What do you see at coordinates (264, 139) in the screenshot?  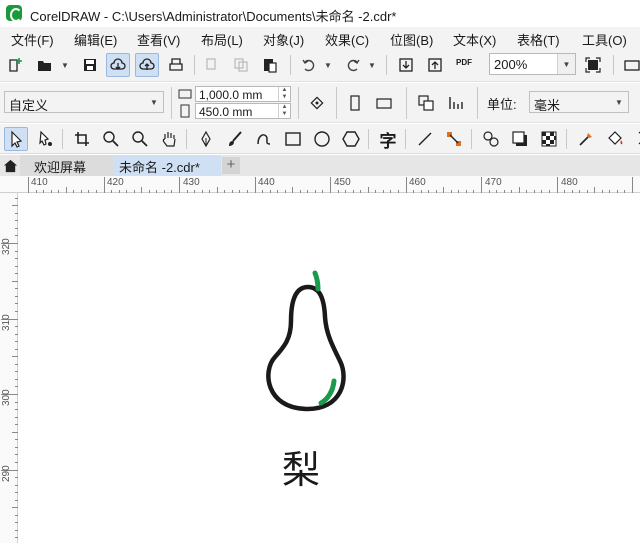 I see `bspline-tool-button` at bounding box center [264, 139].